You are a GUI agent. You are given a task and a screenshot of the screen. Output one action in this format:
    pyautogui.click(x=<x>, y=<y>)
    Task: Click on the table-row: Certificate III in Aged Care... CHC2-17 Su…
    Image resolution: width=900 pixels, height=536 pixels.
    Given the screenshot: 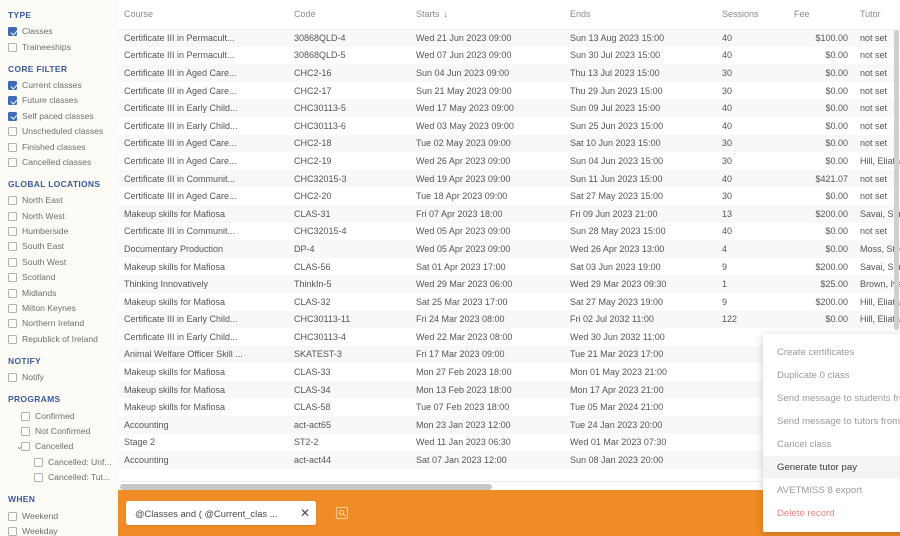 What is the action you would take?
    pyautogui.click(x=509, y=90)
    